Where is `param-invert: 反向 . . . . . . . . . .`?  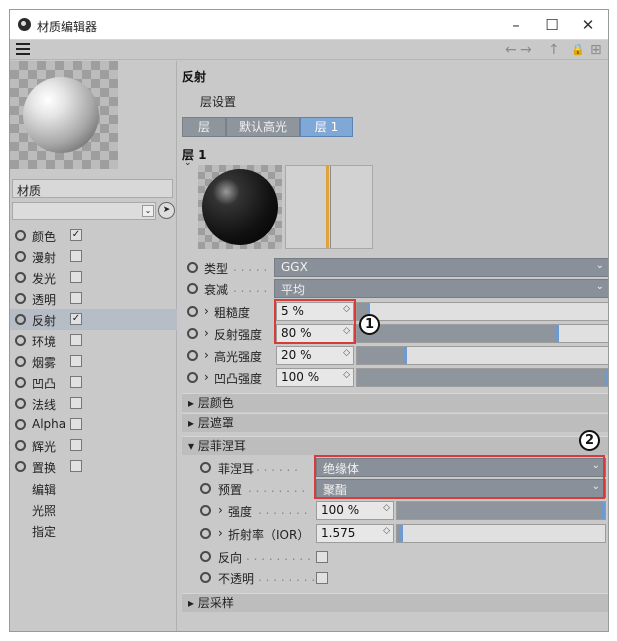 param-invert: 反向 . . . . . . . . . . is located at coordinates (393, 556).